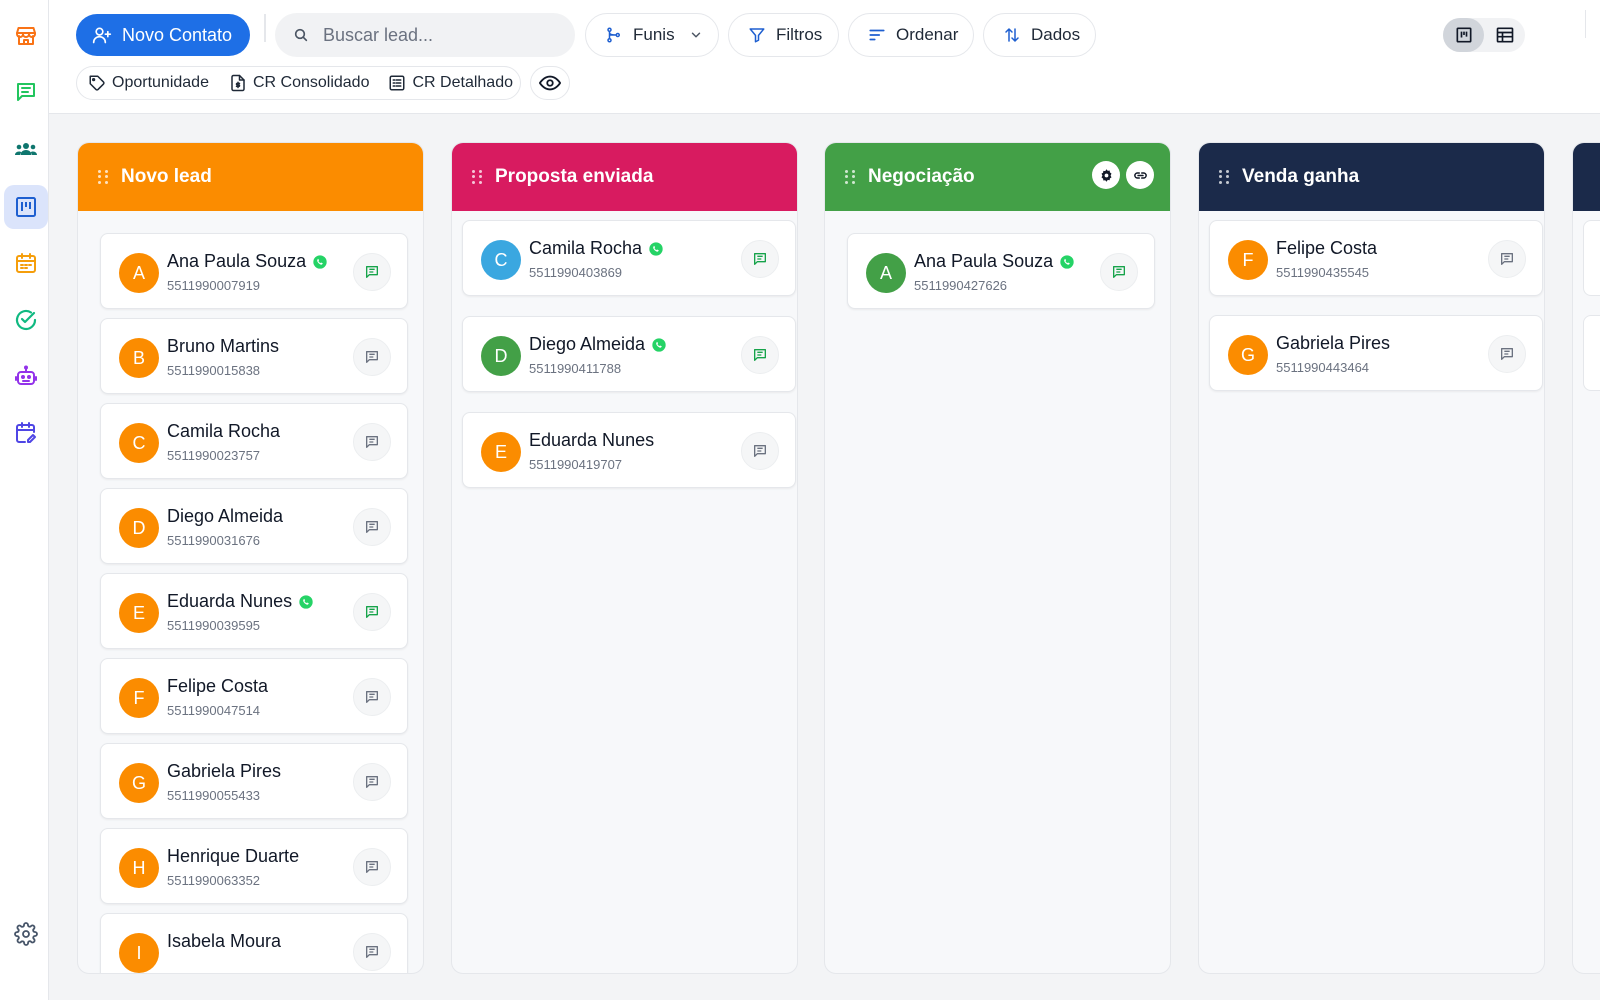 The width and height of the screenshot is (1600, 1000). I want to click on lead-name: Eduarda Nunes, so click(230, 601).